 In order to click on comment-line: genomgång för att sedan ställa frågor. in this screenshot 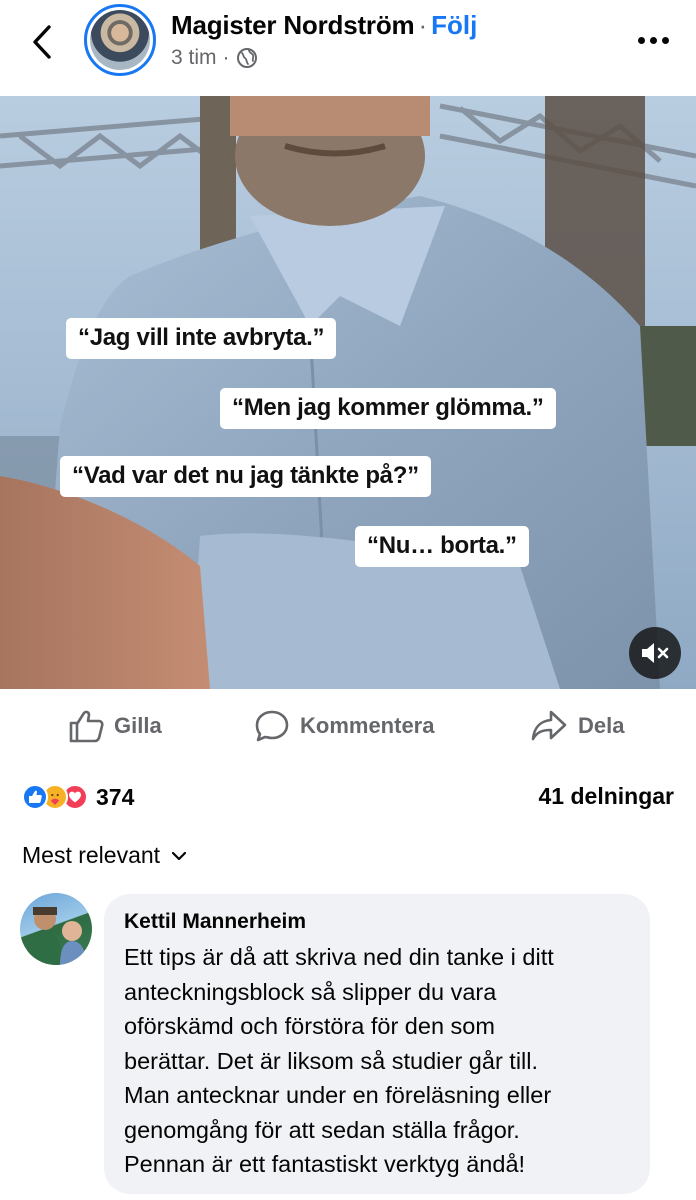, I will do `click(322, 1129)`.